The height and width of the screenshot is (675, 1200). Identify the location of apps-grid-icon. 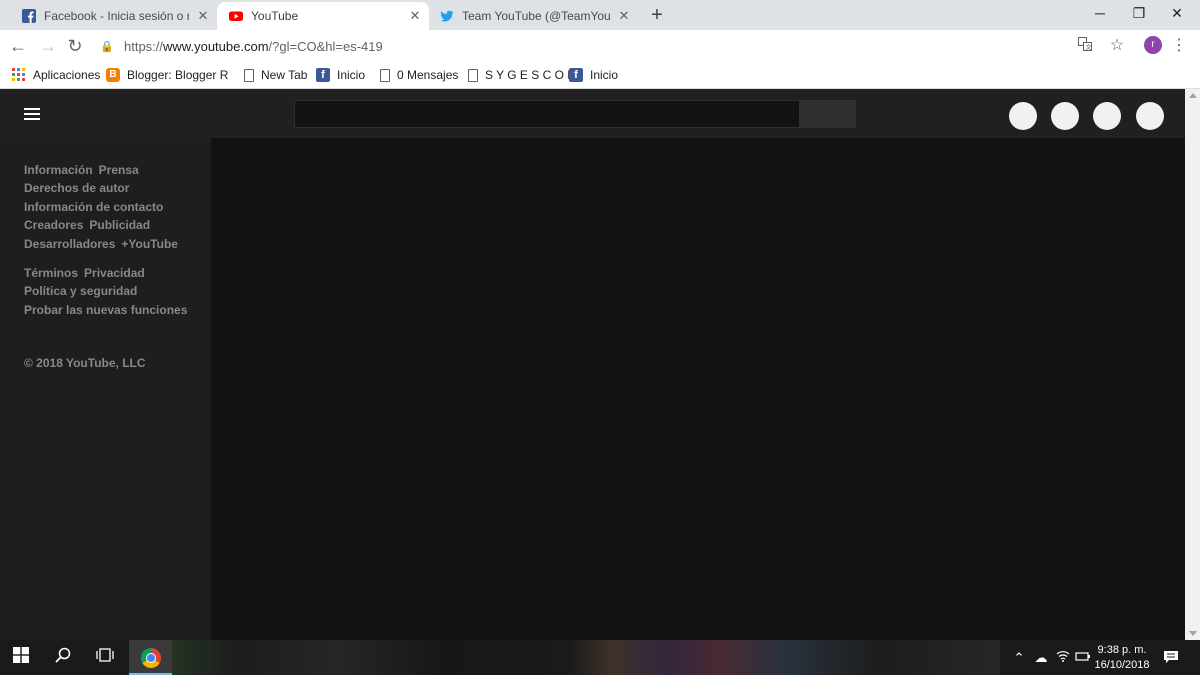
(19, 75).